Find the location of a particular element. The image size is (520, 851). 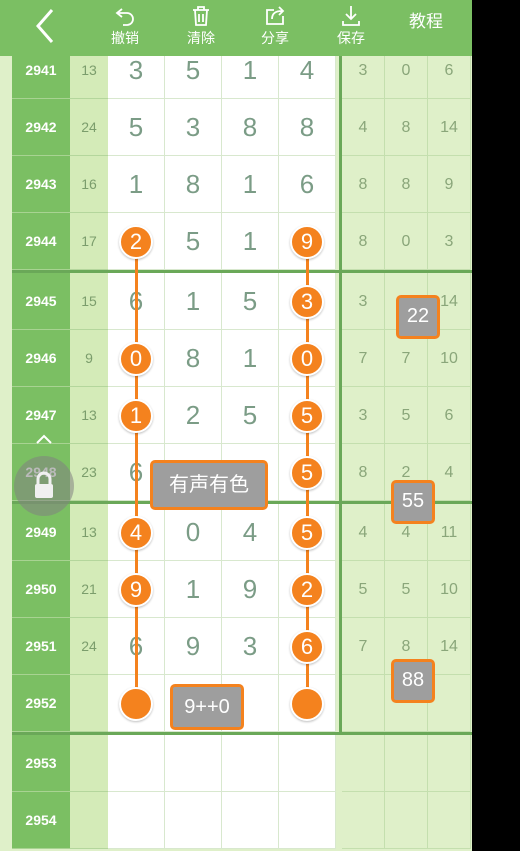

lock-icon is located at coordinates (44, 484).